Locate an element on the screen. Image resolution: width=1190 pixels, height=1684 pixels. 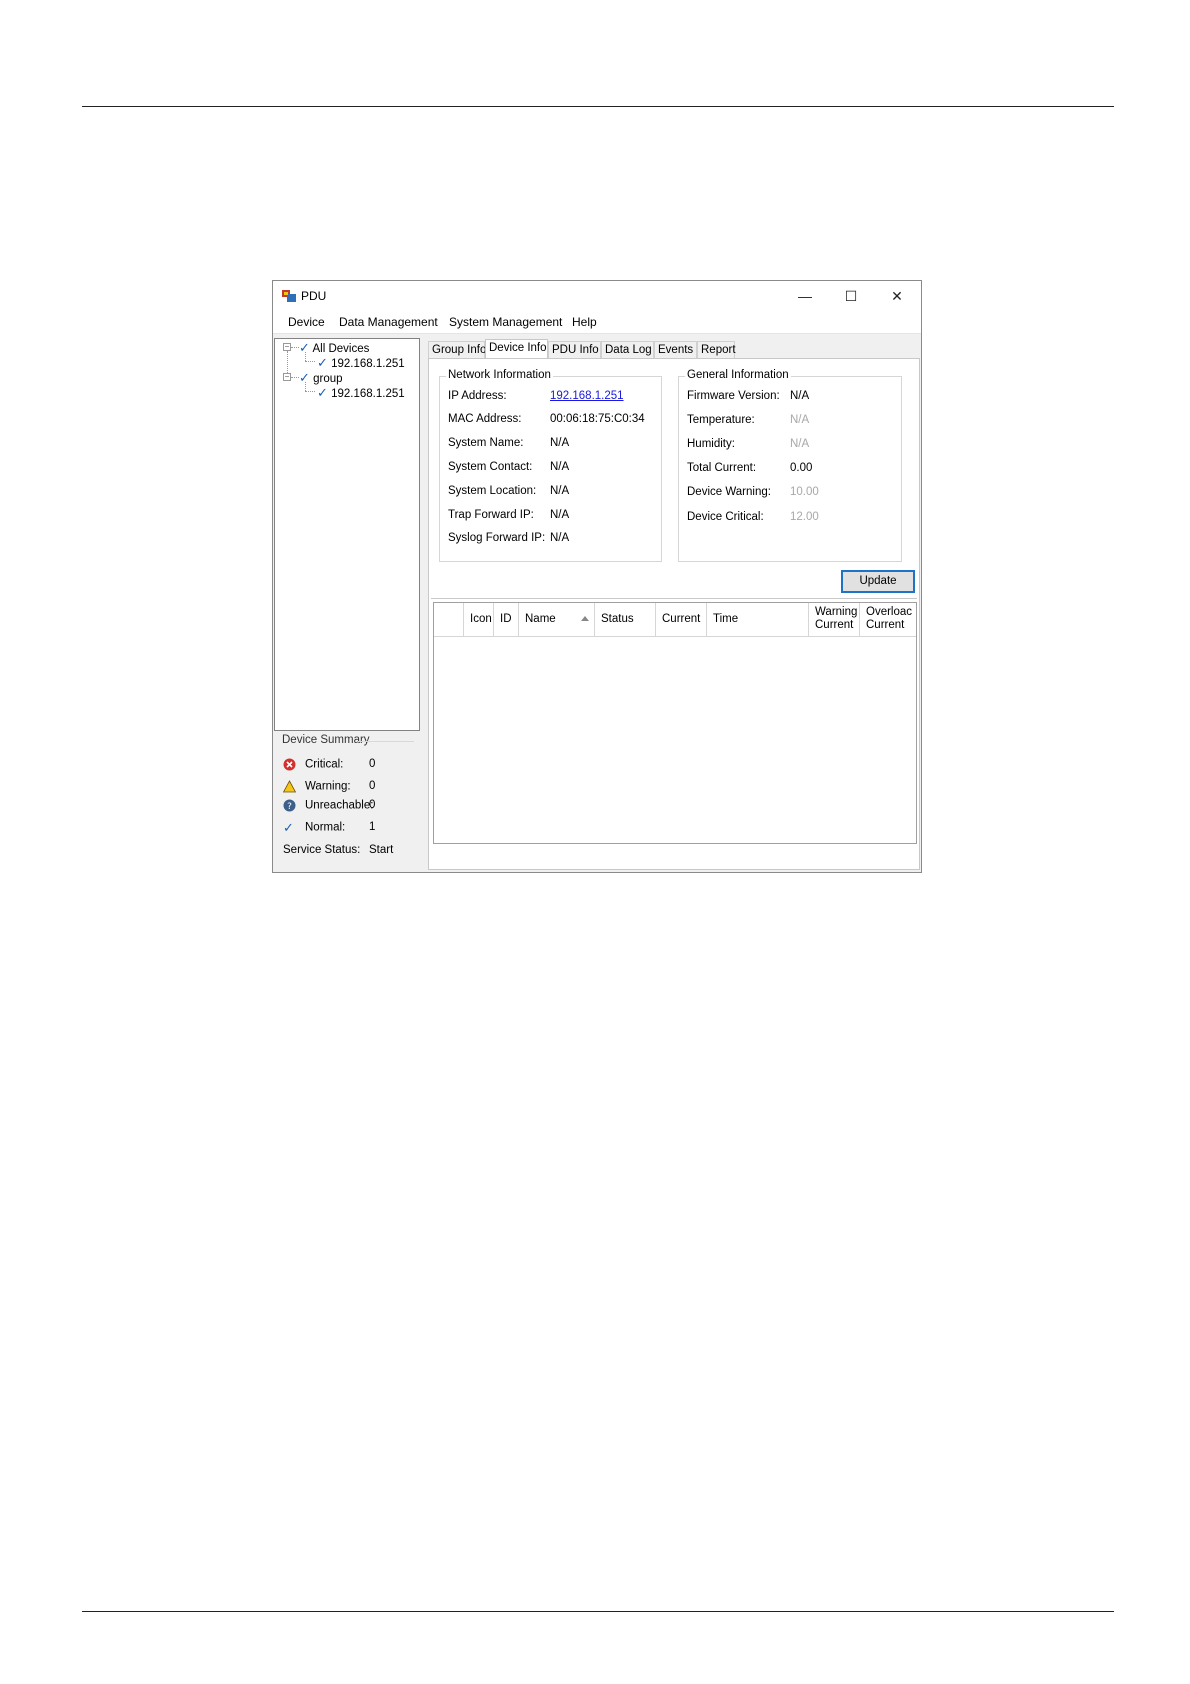
ip-label: IP Address: is located at coordinates (477, 396).